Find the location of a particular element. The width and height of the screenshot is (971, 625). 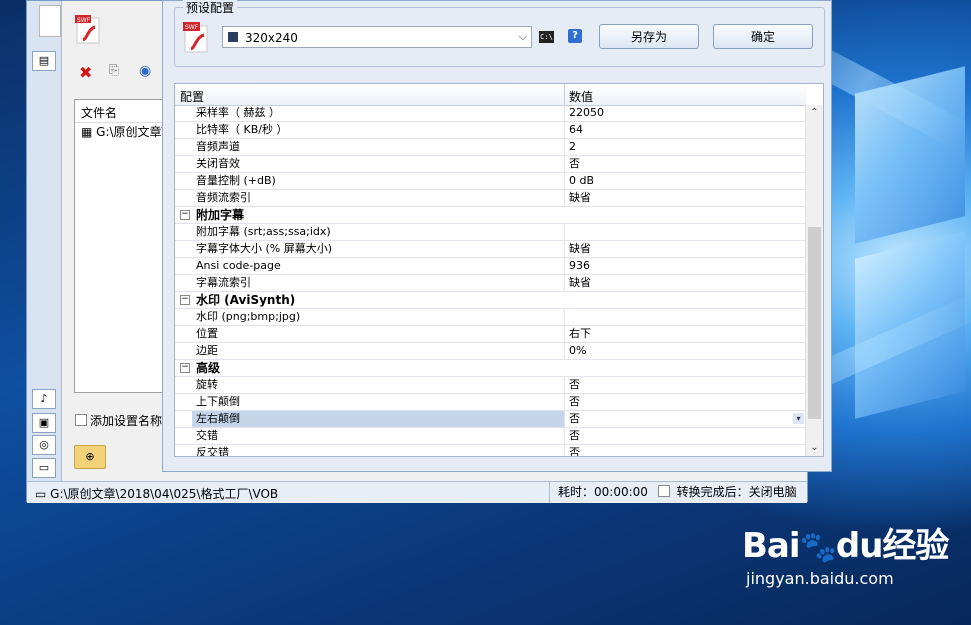

grid-row: 旋转 否 is located at coordinates (490, 385).